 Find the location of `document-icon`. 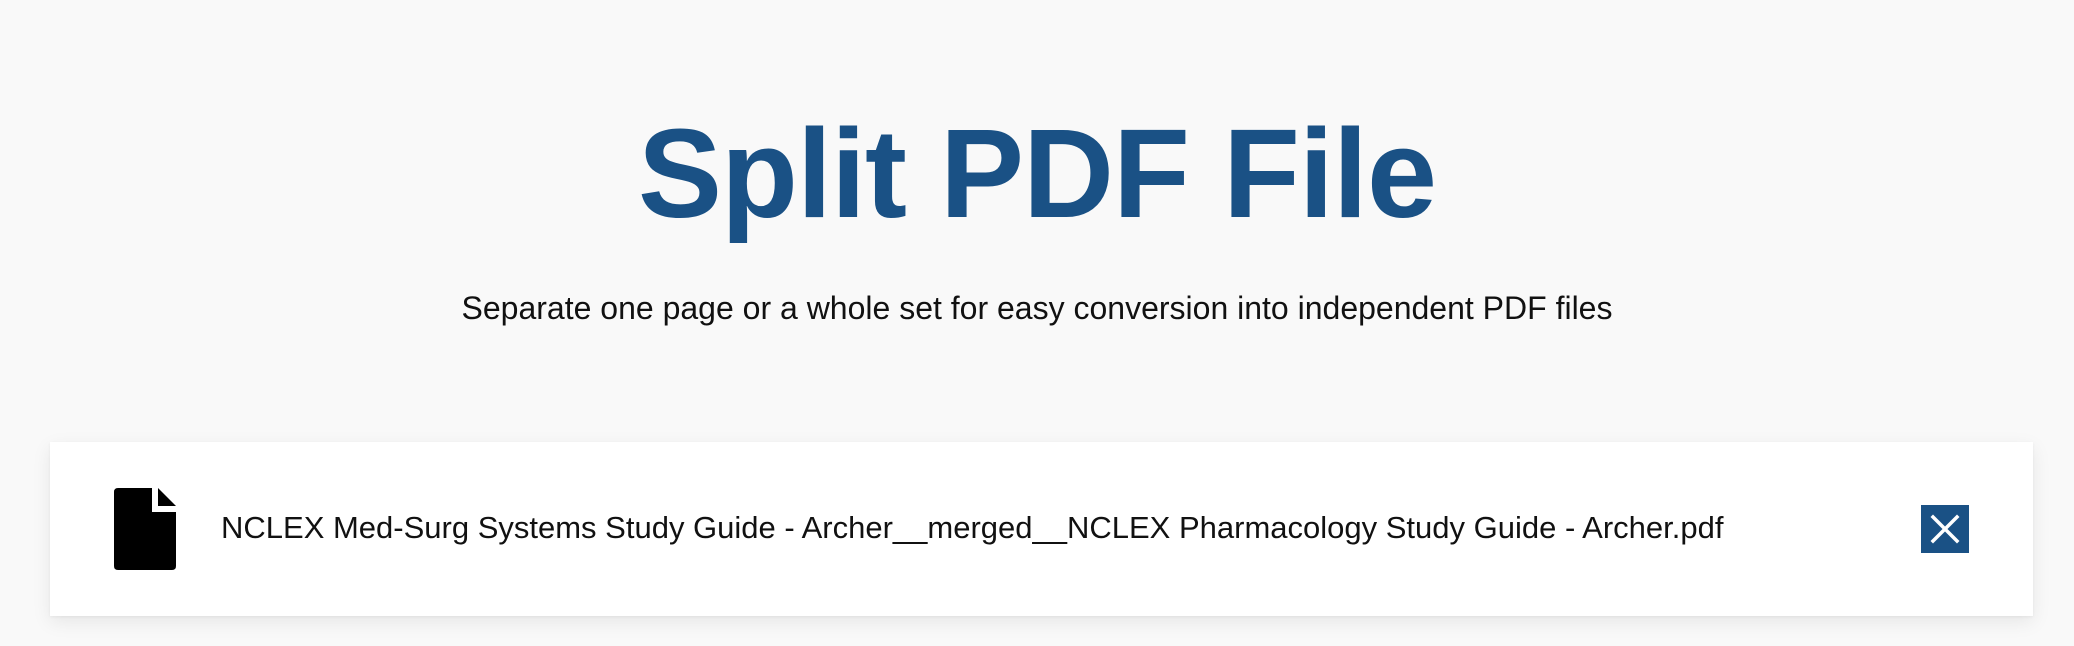

document-icon is located at coordinates (145, 529).